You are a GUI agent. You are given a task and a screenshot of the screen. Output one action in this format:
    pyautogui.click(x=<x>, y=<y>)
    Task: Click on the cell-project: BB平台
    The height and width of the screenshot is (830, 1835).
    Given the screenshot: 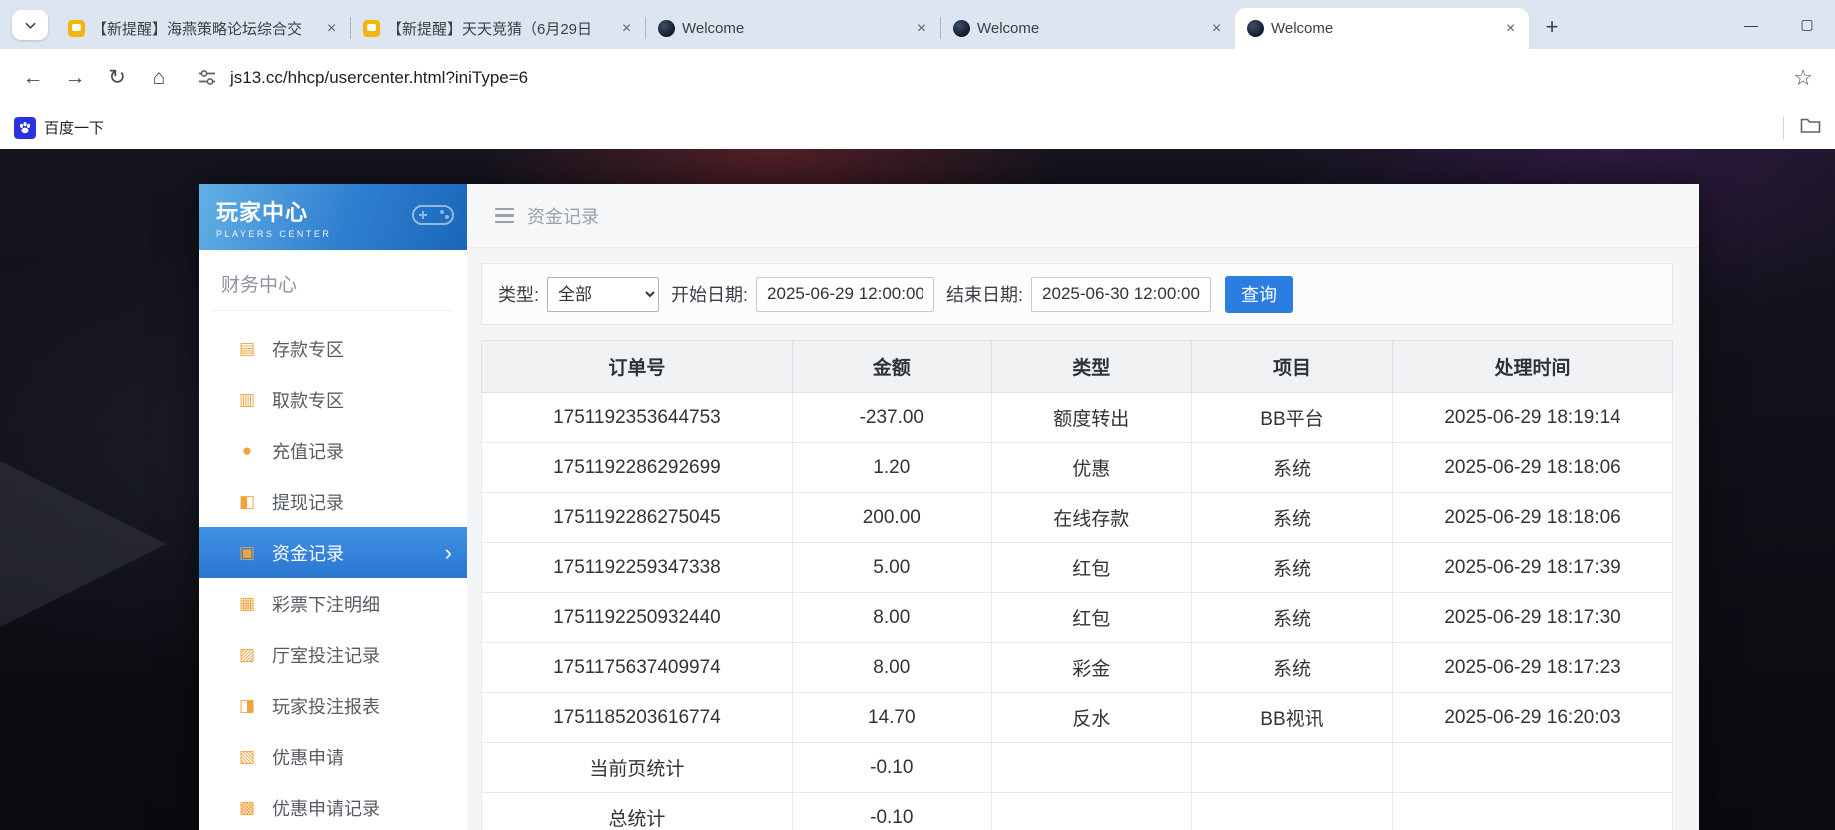 What is the action you would take?
    pyautogui.click(x=1292, y=417)
    